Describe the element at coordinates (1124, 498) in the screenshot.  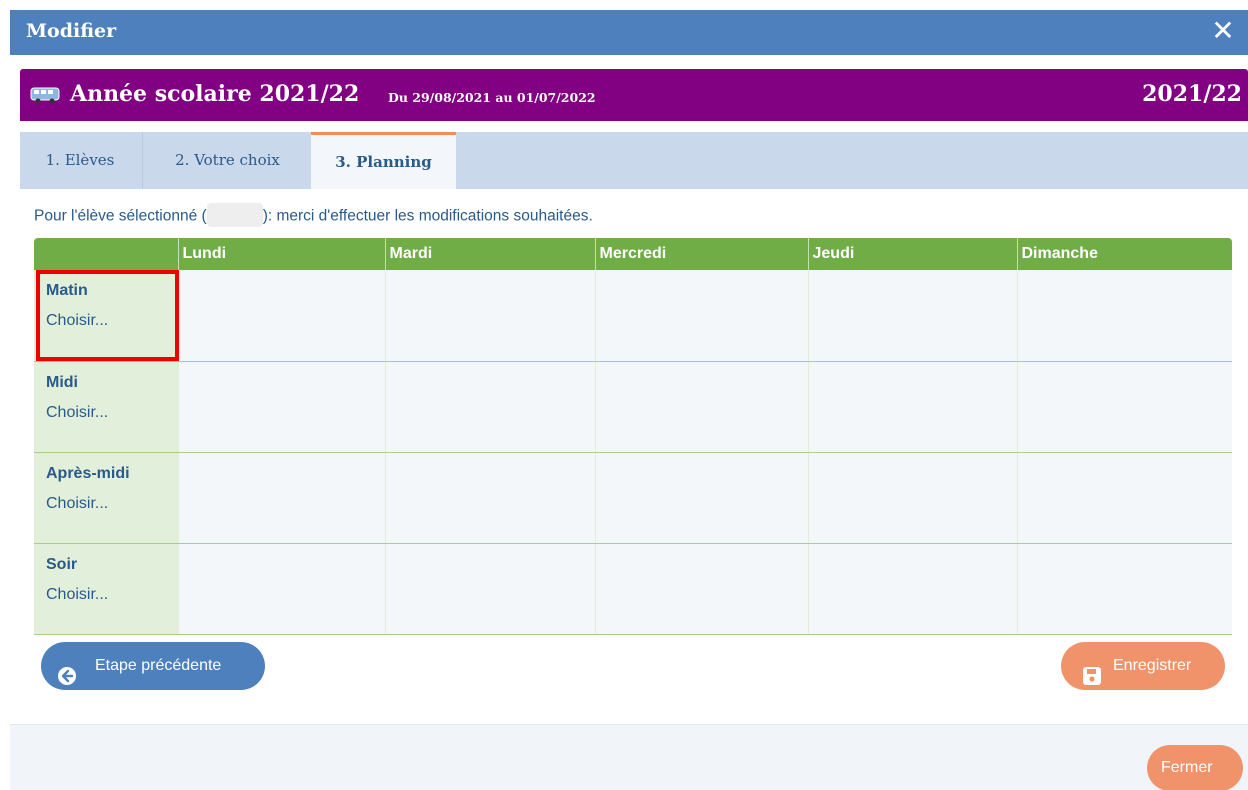
I see `cell-apres-midi-dimanche` at that location.